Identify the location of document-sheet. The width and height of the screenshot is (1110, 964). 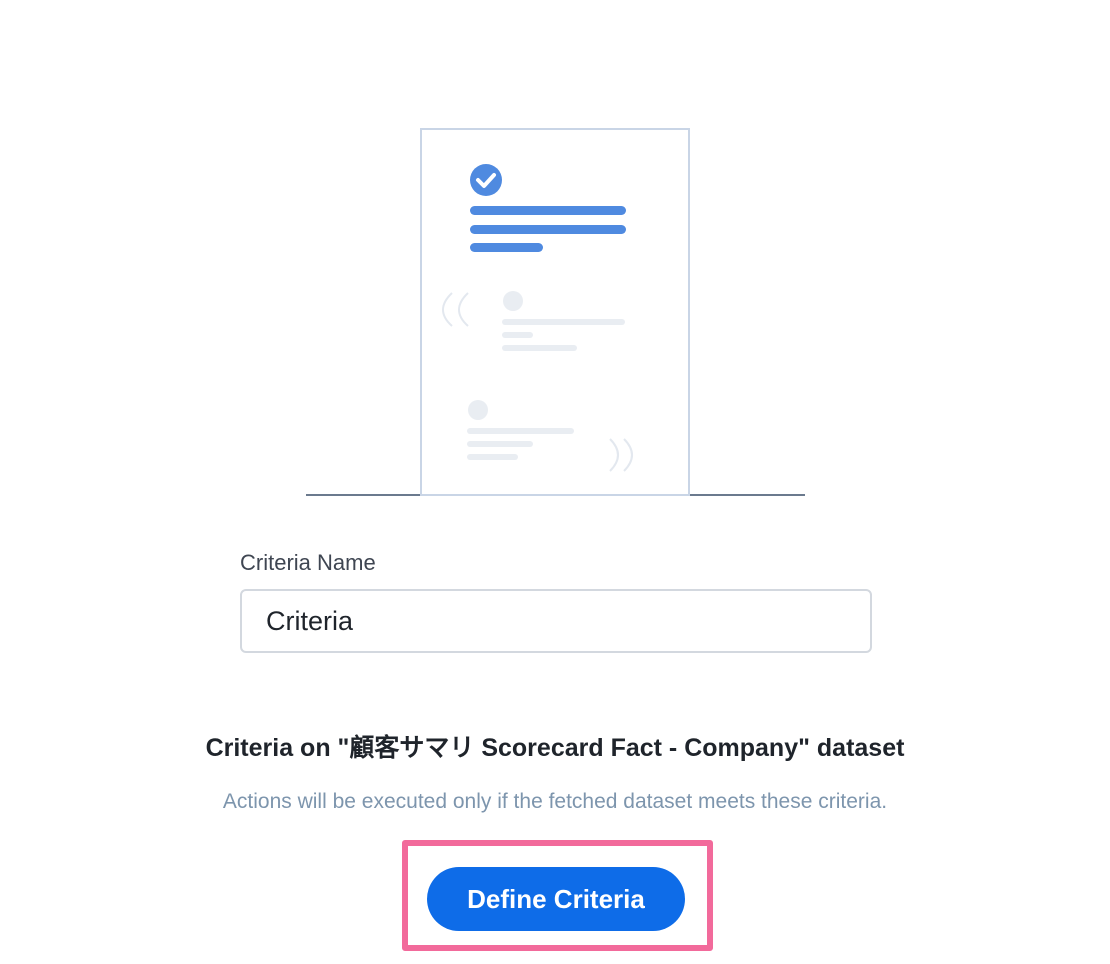
(555, 312).